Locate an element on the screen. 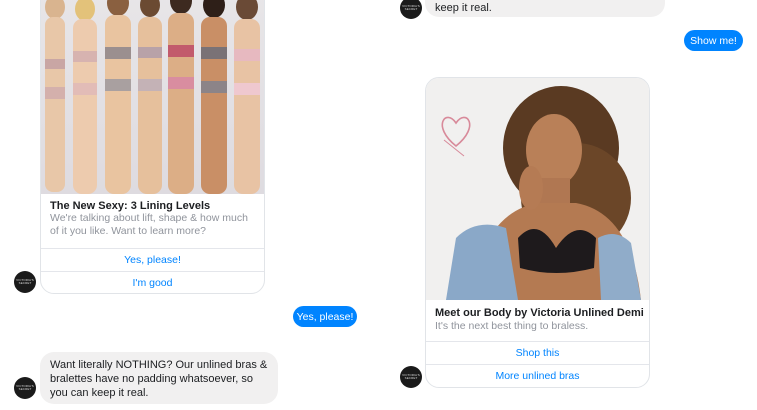 The height and width of the screenshot is (410, 757). yes-please-button: Yes, please! is located at coordinates (152, 259).